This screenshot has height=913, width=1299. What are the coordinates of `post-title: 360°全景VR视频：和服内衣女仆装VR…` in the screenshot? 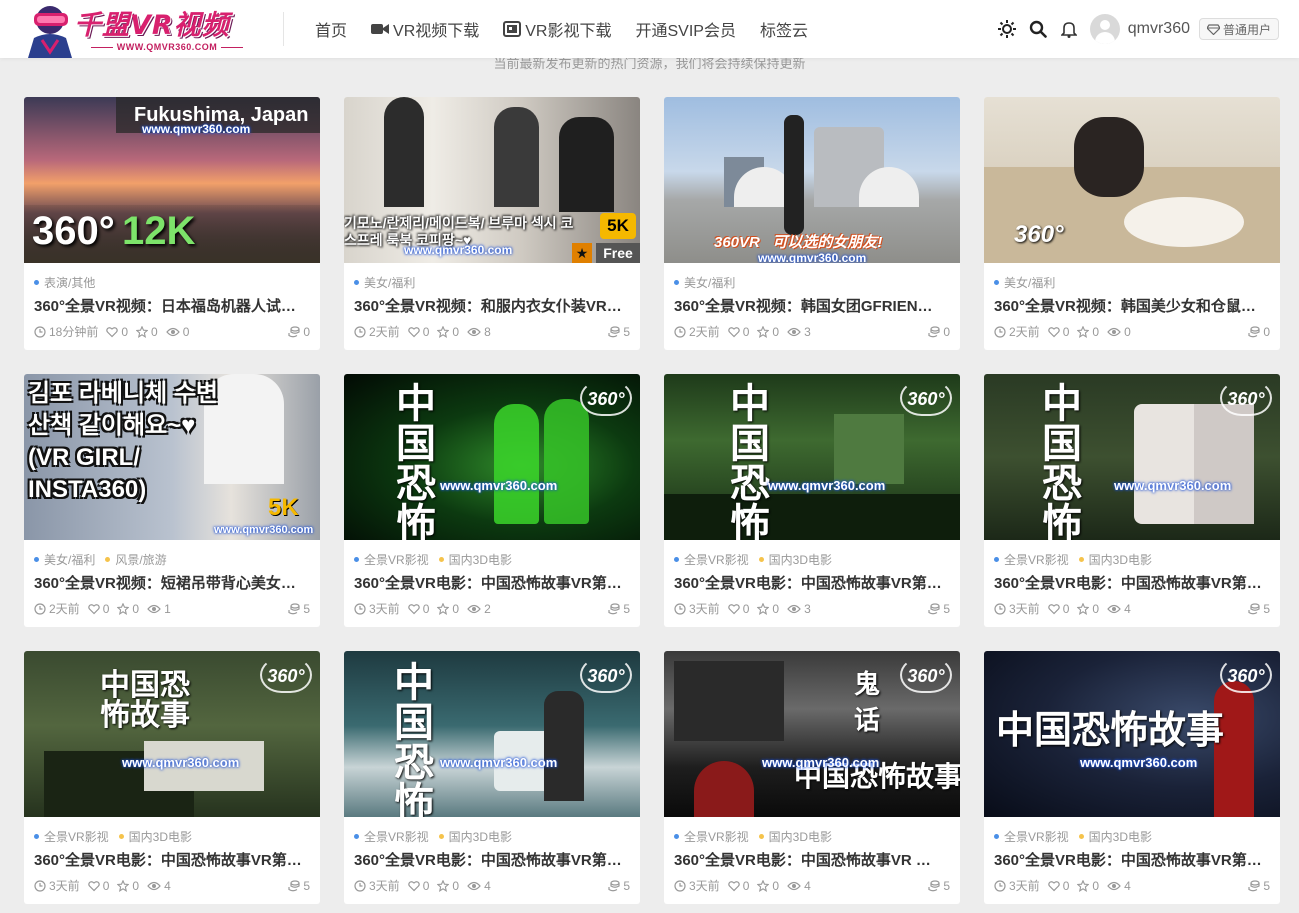 It's located at (492, 305).